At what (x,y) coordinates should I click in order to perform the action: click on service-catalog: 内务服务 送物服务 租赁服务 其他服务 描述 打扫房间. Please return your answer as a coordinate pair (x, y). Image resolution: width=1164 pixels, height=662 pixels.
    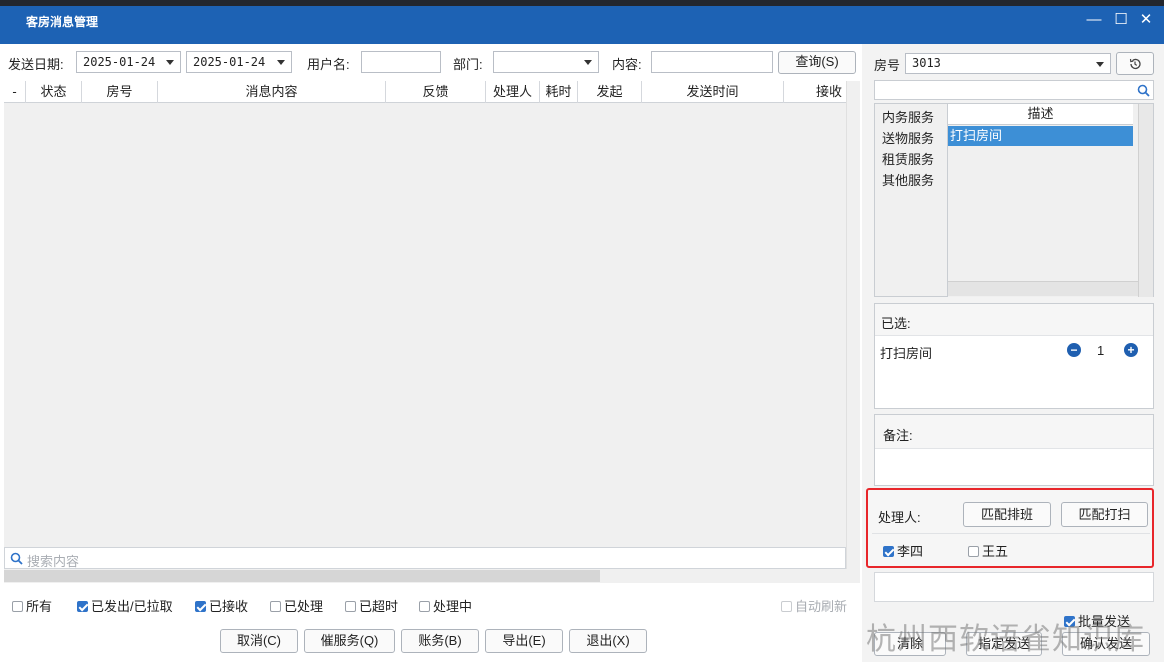
    Looking at the image, I should click on (1014, 200).